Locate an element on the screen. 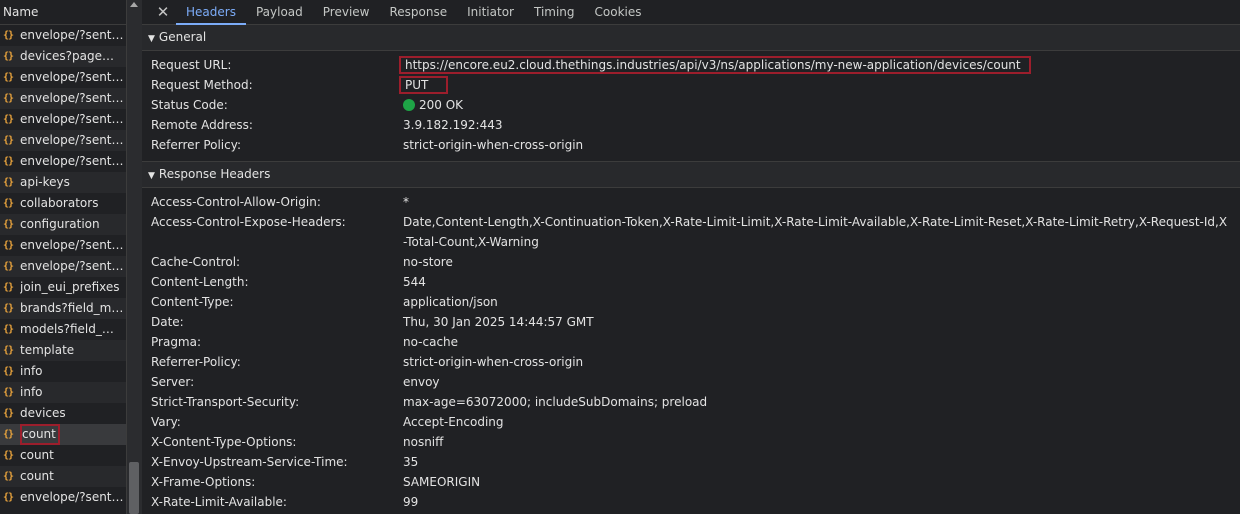 The height and width of the screenshot is (514, 1240). header-key: X-Content-Type-Options: is located at coordinates (224, 442).